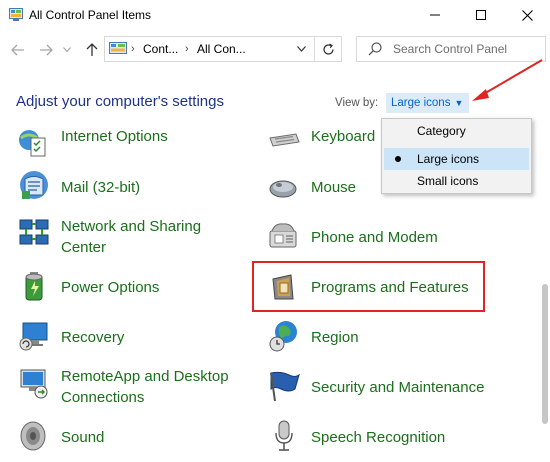  Describe the element at coordinates (131, 226) in the screenshot. I see `network-sharing-label-line1: Network and Sharing` at that location.